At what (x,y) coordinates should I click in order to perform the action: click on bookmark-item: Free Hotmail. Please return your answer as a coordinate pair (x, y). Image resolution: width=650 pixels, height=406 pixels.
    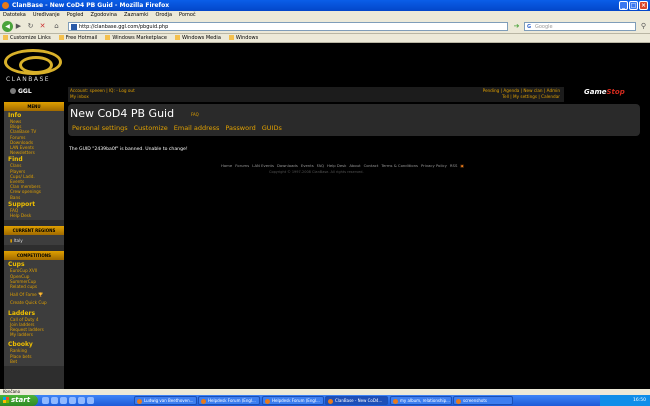
    Looking at the image, I should click on (78, 38).